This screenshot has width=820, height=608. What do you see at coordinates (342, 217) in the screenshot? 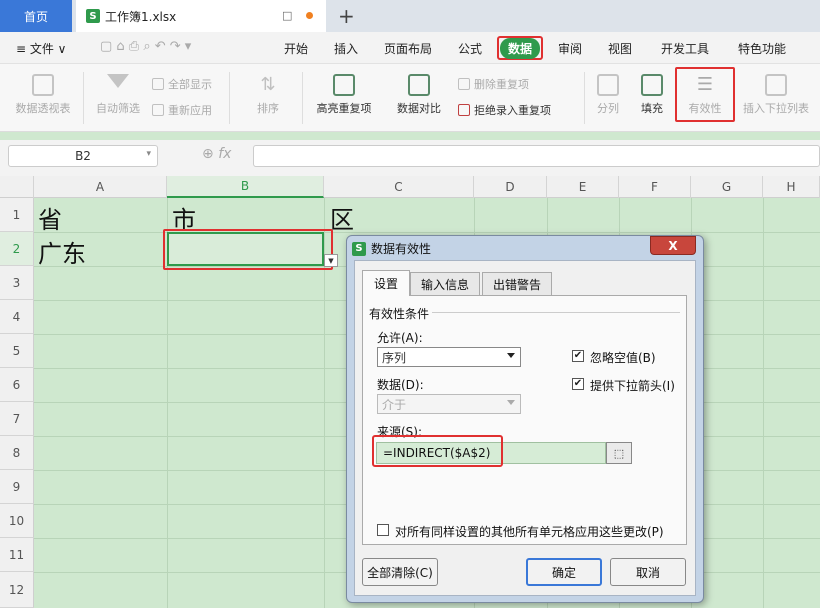
I see `cell-c1: 区` at bounding box center [342, 217].